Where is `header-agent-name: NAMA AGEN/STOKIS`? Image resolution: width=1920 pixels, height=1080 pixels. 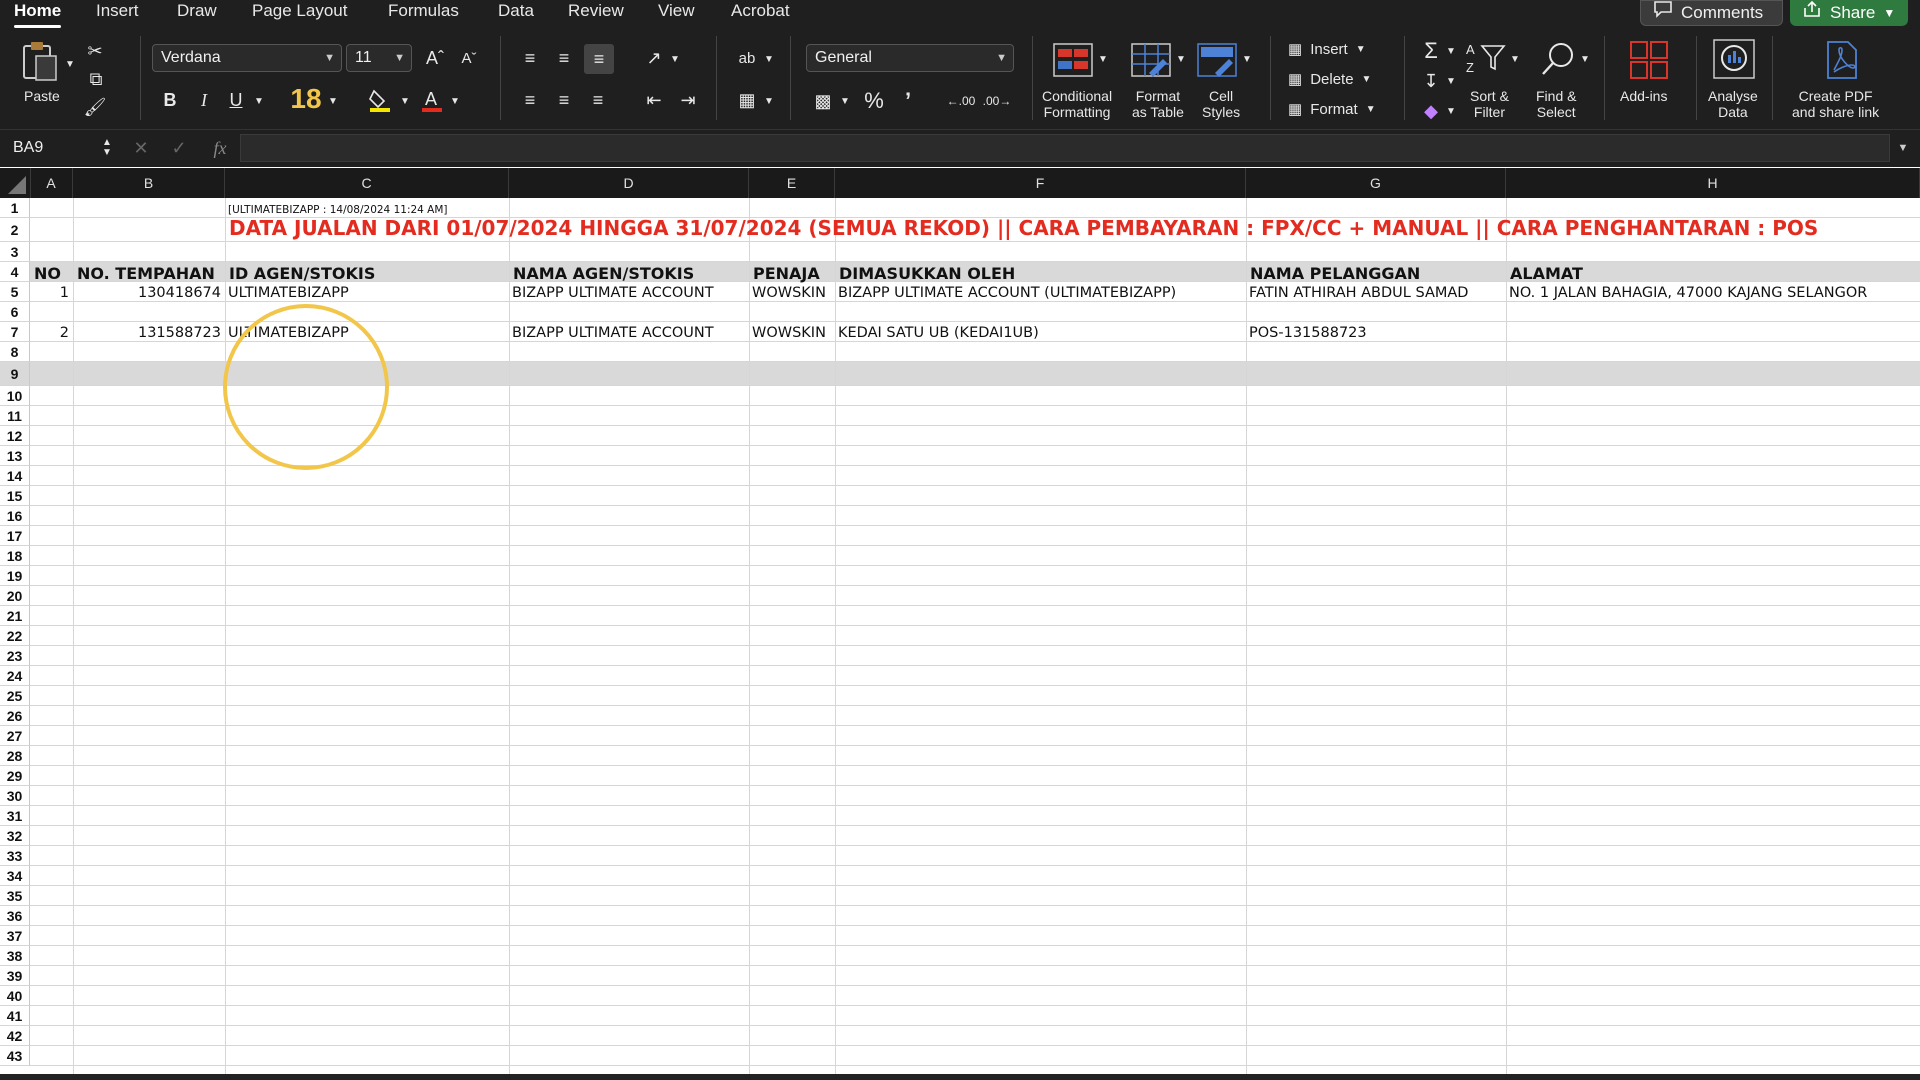
header-agent-name: NAMA AGEN/STOKIS is located at coordinates (603, 274).